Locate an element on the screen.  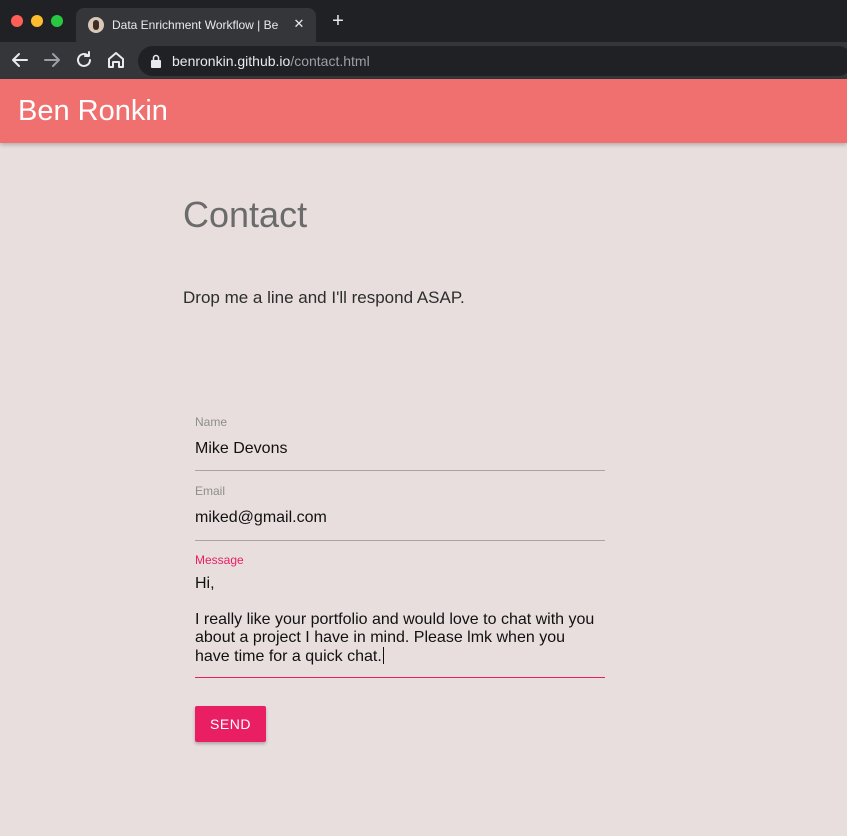
close-window-button is located at coordinates (17, 21).